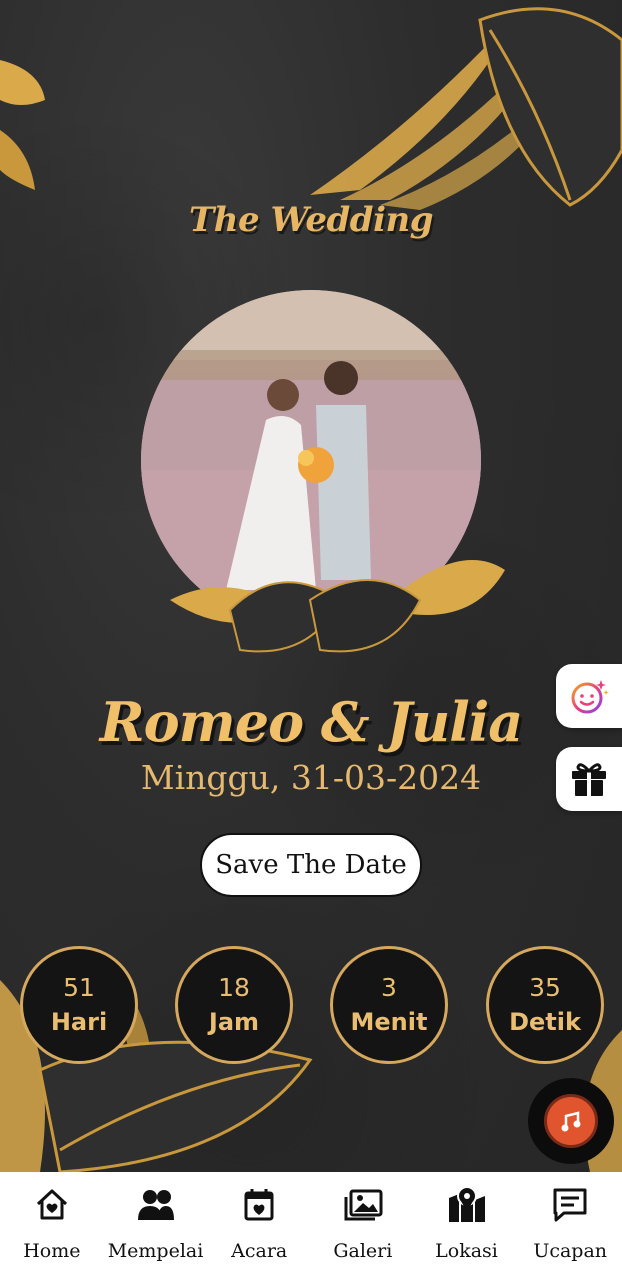 Image resolution: width=622 pixels, height=1280 pixels. Describe the element at coordinates (337, 606) in the screenshot. I see `photo-leaf-decoration` at that location.